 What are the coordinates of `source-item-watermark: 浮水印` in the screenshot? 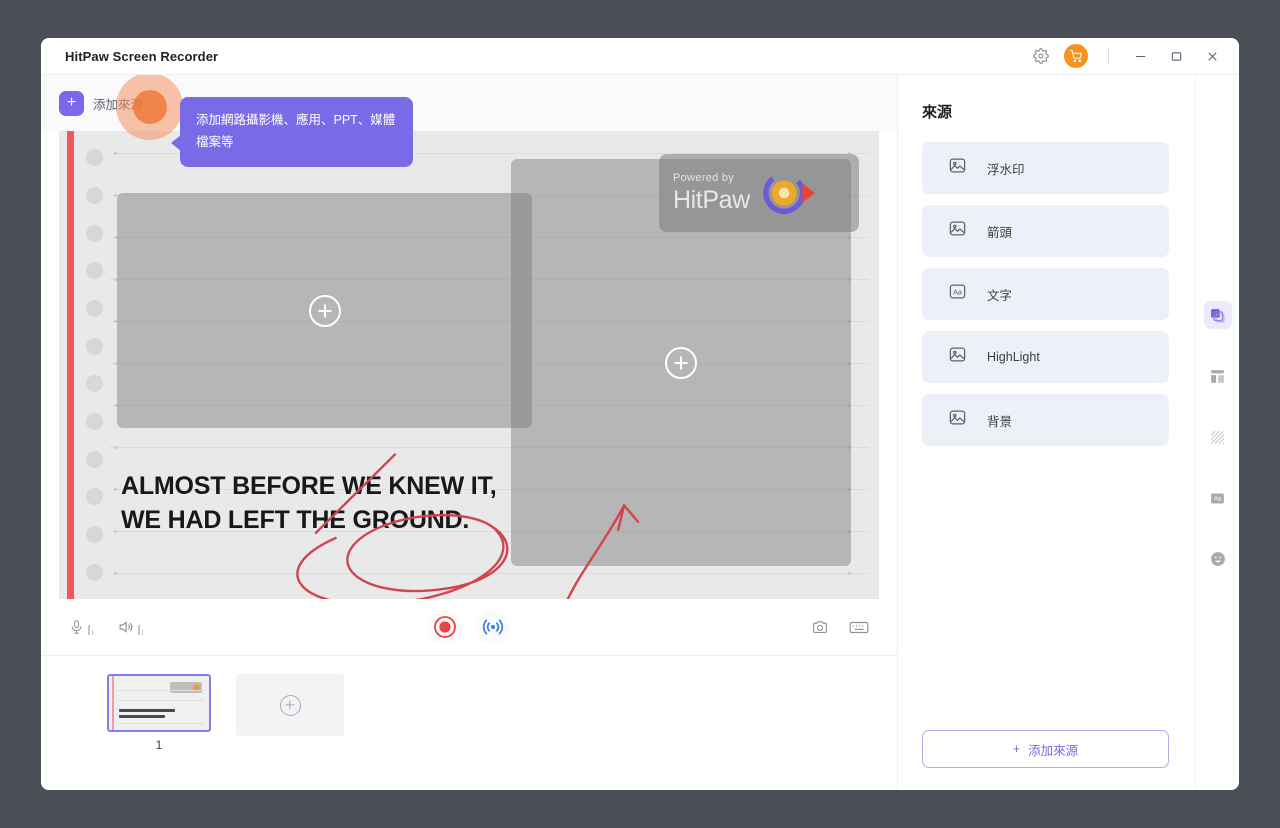 It's located at (1045, 168).